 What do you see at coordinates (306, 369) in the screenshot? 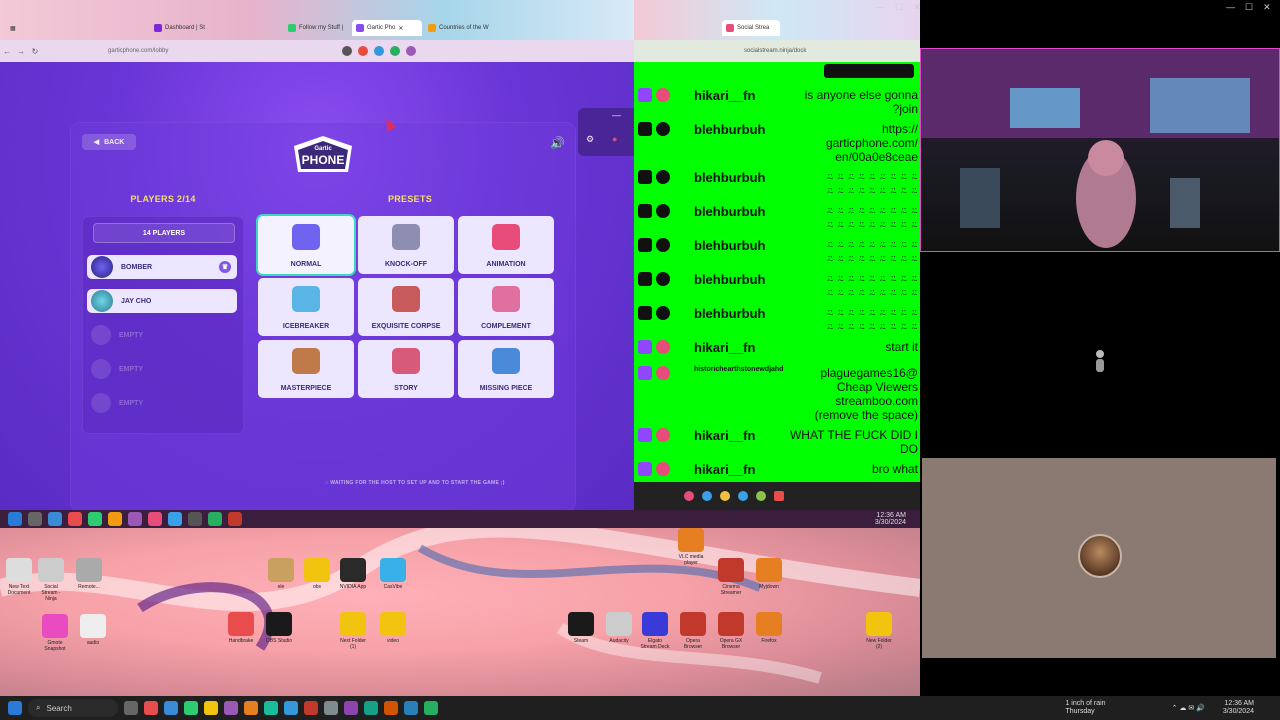
I see `preset-masterpiece: MASTERPIECE` at bounding box center [306, 369].